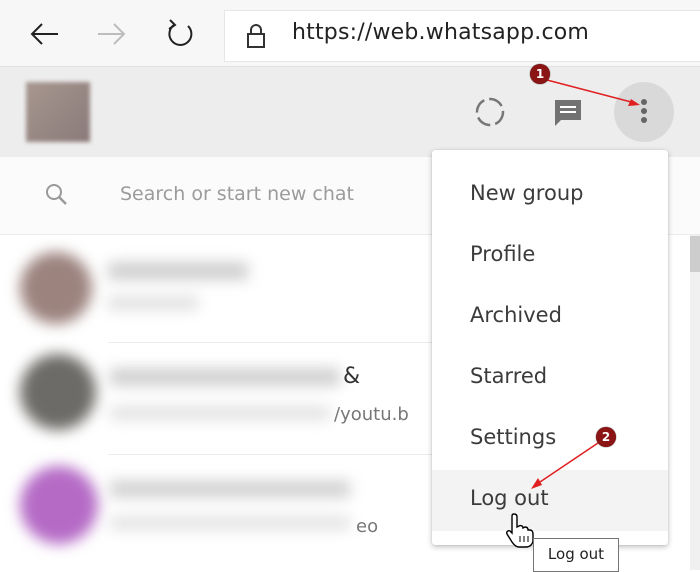 The width and height of the screenshot is (700, 572). Describe the element at coordinates (585, 284) in the screenshot. I see `annotation-arrows` at that location.